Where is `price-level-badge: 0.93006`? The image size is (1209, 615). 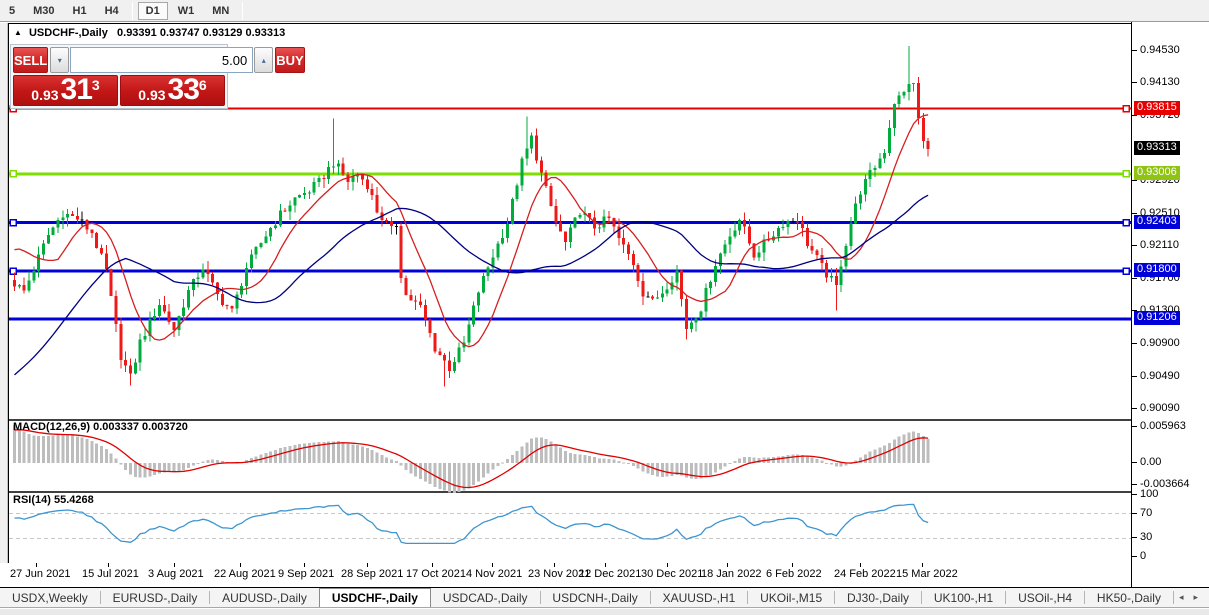
price-level-badge: 0.93006 is located at coordinates (1157, 172).